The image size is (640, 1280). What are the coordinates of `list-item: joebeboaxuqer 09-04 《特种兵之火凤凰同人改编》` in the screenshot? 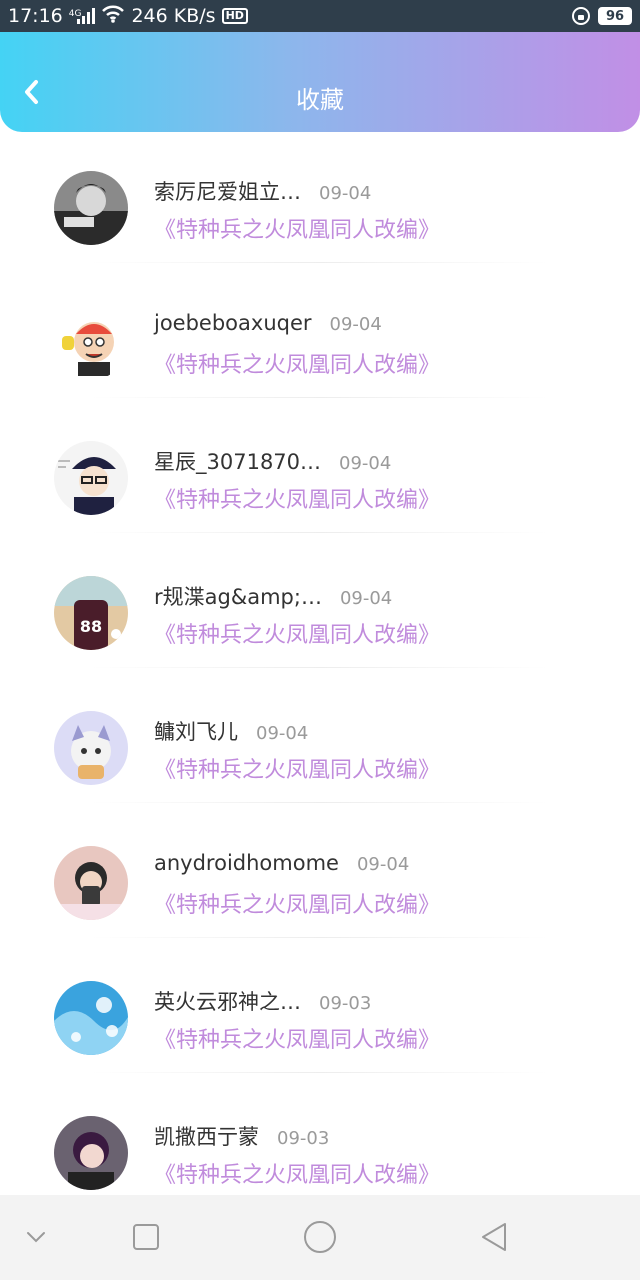 It's located at (320, 354).